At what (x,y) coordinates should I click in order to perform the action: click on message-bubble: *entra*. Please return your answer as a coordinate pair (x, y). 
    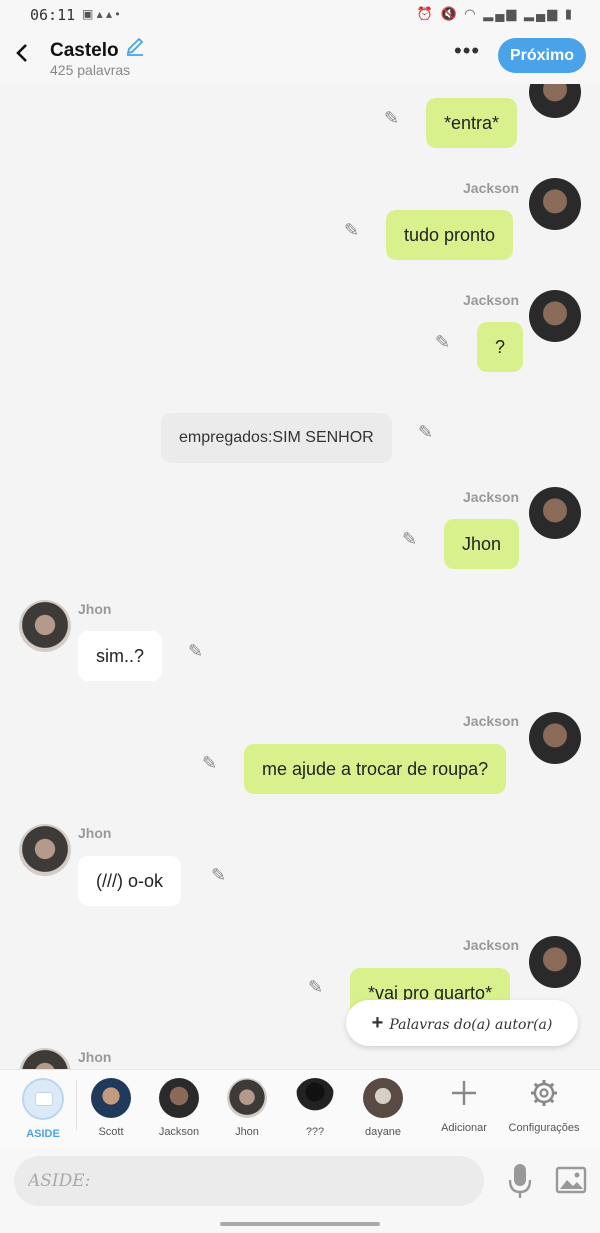
    Looking at the image, I should click on (472, 123).